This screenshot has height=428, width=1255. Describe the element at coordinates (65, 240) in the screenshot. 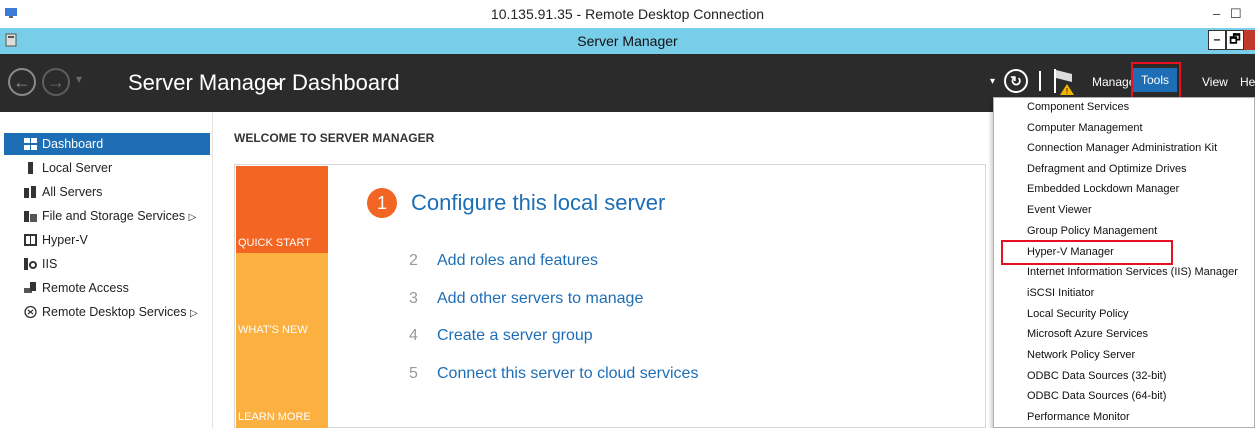

I see `sidebar-item-label: Hyper-V` at that location.